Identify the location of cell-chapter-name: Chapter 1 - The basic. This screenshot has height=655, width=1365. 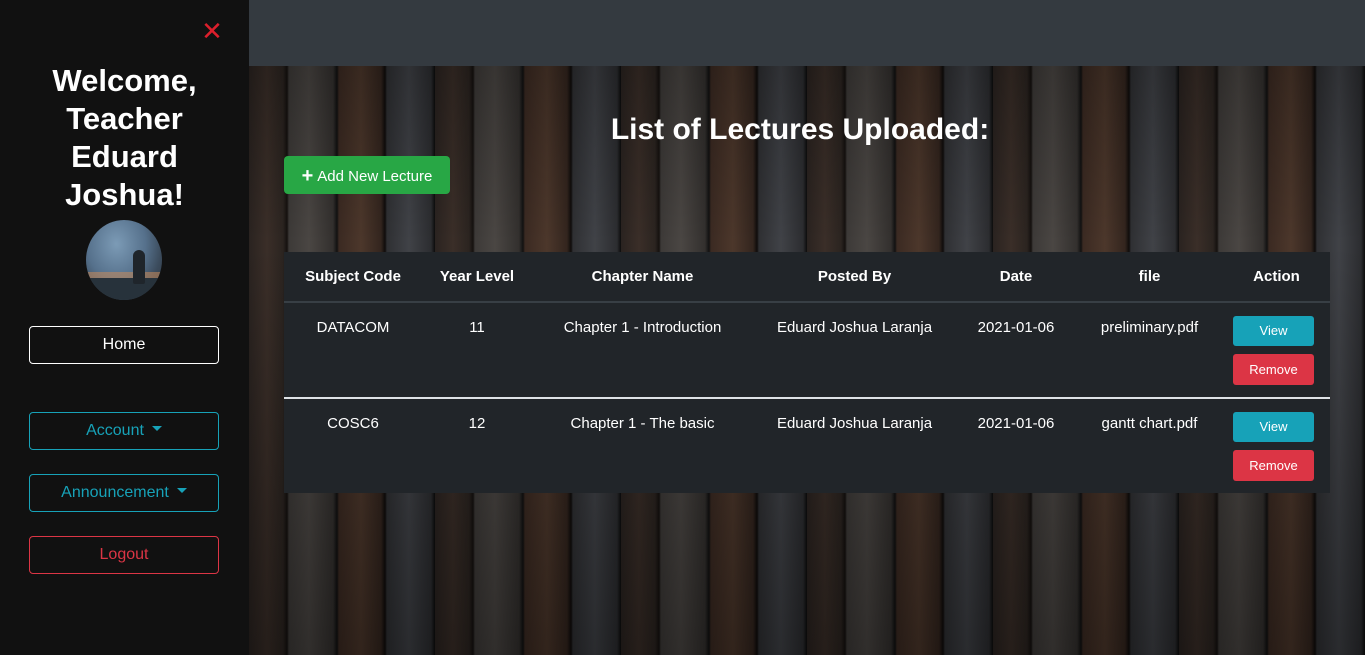
(642, 423).